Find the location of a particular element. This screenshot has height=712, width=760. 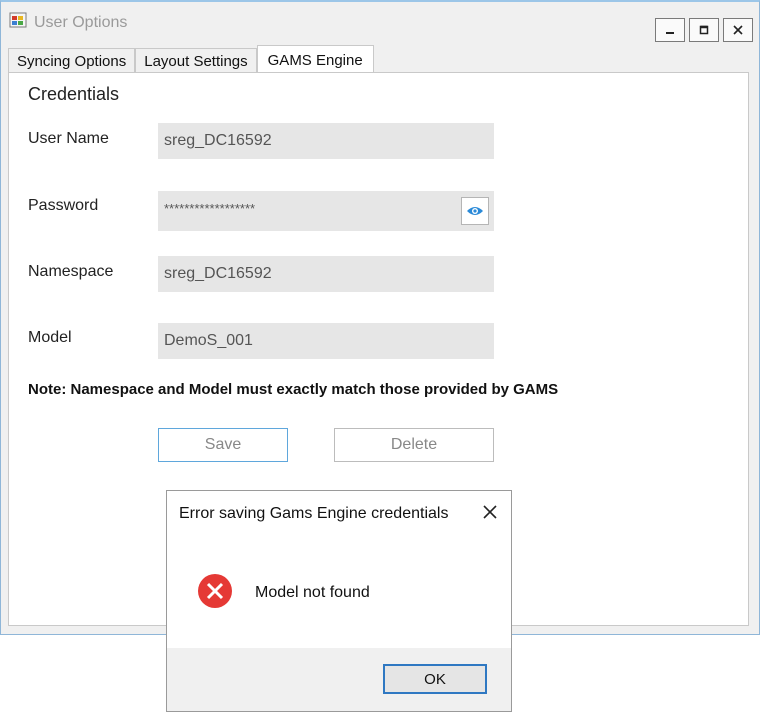

namespace-field: sreg_DC16592 is located at coordinates (326, 274).